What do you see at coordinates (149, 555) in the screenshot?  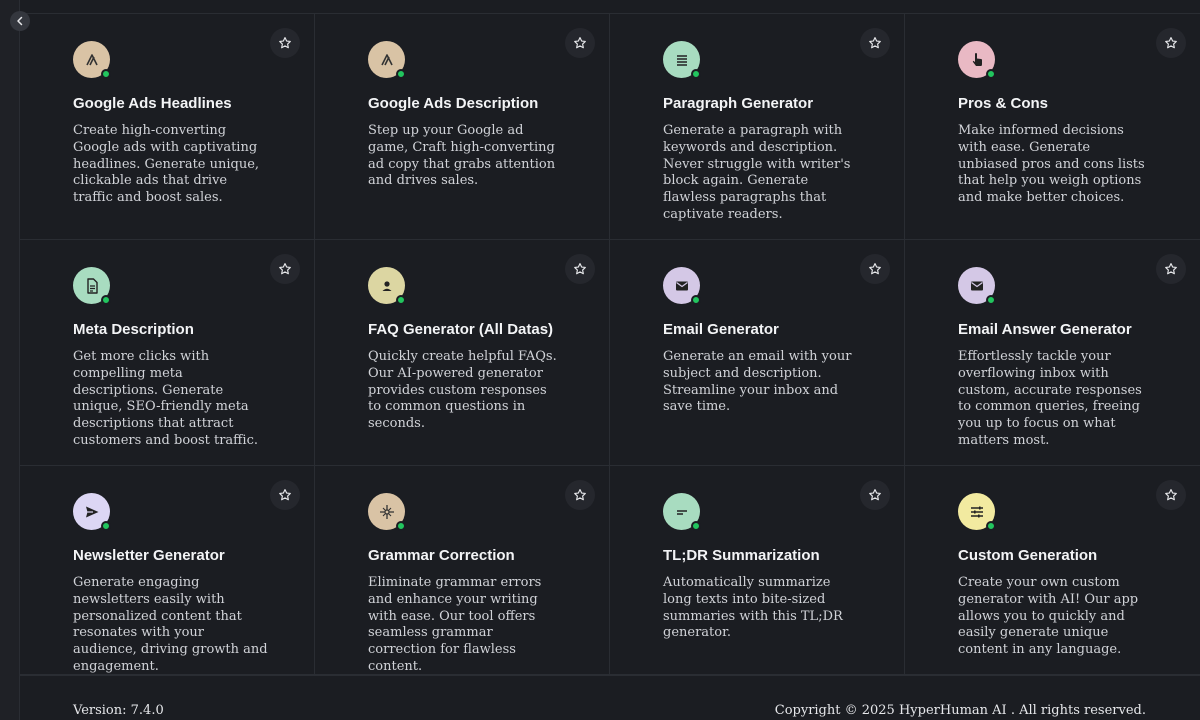 I see `card-title: Newsletter Generator` at bounding box center [149, 555].